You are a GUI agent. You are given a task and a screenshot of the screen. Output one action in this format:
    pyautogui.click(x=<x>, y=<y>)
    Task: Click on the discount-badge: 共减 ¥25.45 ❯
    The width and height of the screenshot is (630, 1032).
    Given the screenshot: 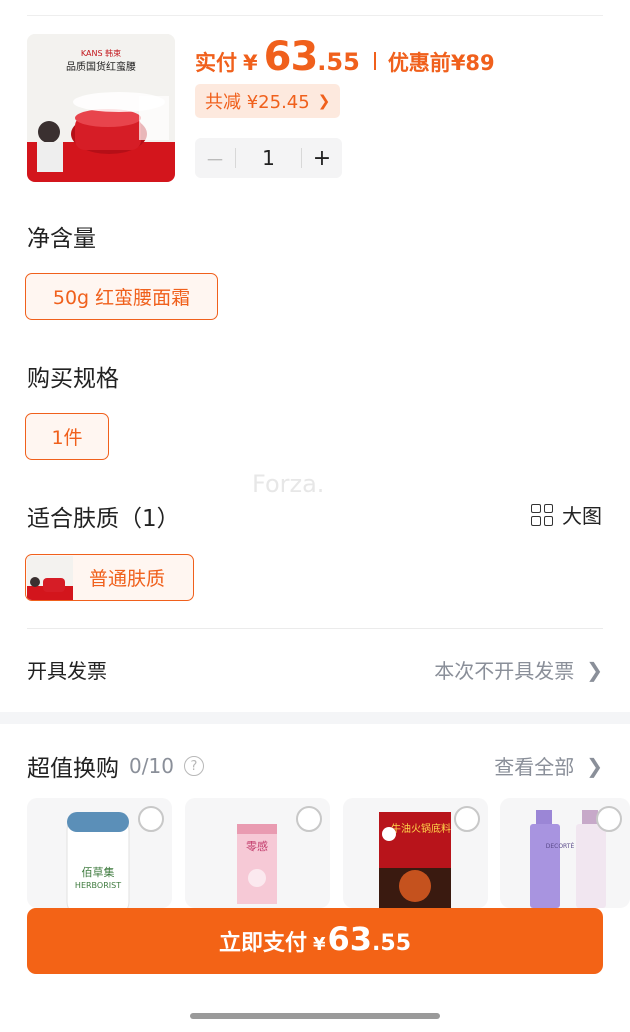 What is the action you would take?
    pyautogui.click(x=268, y=101)
    